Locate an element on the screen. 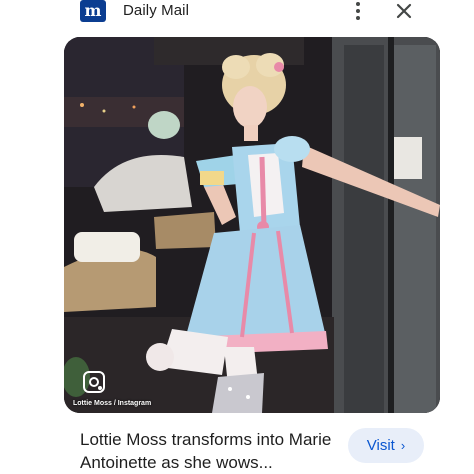 This screenshot has height=474, width=474. daily-mail-favicon: m is located at coordinates (93, 11).